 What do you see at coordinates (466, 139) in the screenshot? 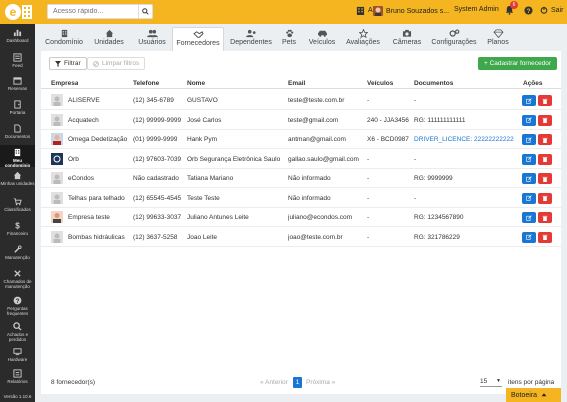
I see `cell-documentos: DRIVER_LICENCE: 22222222222` at bounding box center [466, 139].